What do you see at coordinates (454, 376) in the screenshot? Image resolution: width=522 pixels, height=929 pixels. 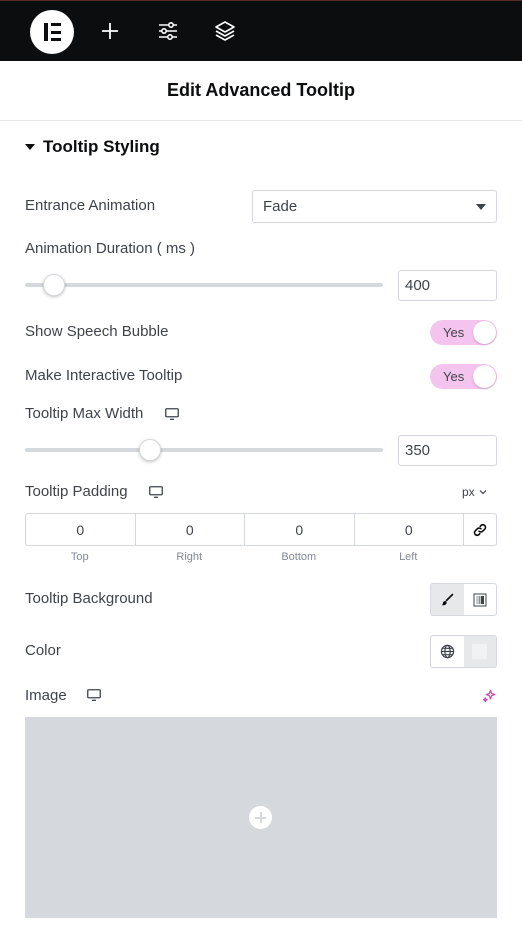 I see `interactive-tooltip-toggle-label: Yes` at bounding box center [454, 376].